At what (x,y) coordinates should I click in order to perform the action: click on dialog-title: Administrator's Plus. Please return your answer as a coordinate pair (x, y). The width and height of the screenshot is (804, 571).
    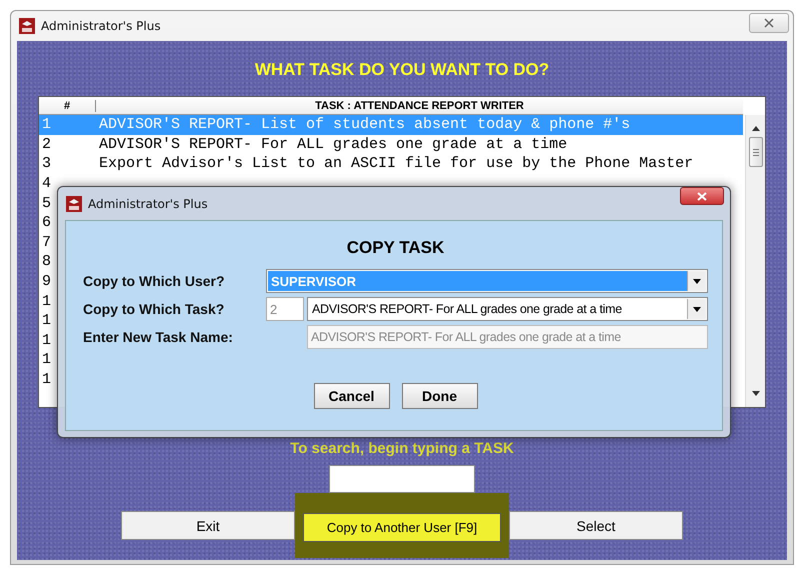
    Looking at the image, I should click on (148, 203).